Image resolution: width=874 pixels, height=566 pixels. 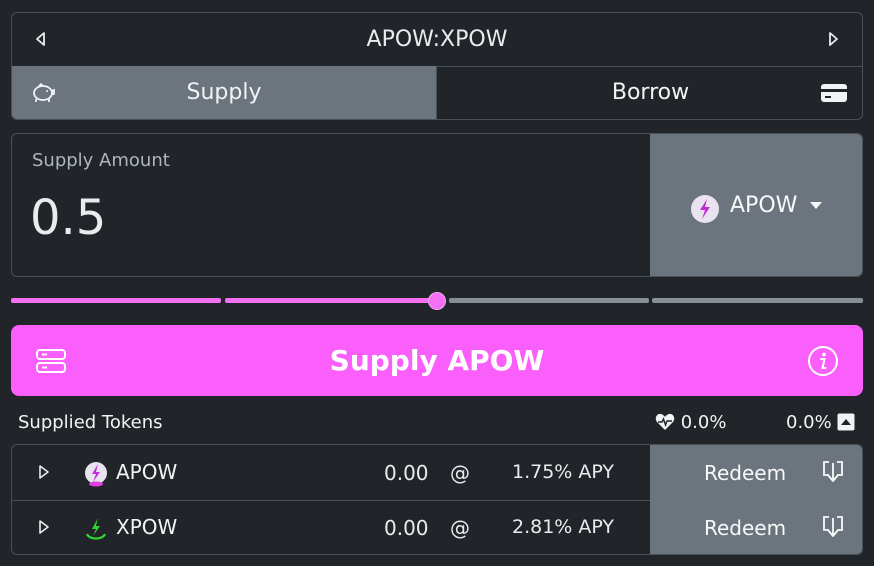 I want to click on pair-header: APOW:XPOW, so click(x=437, y=40).